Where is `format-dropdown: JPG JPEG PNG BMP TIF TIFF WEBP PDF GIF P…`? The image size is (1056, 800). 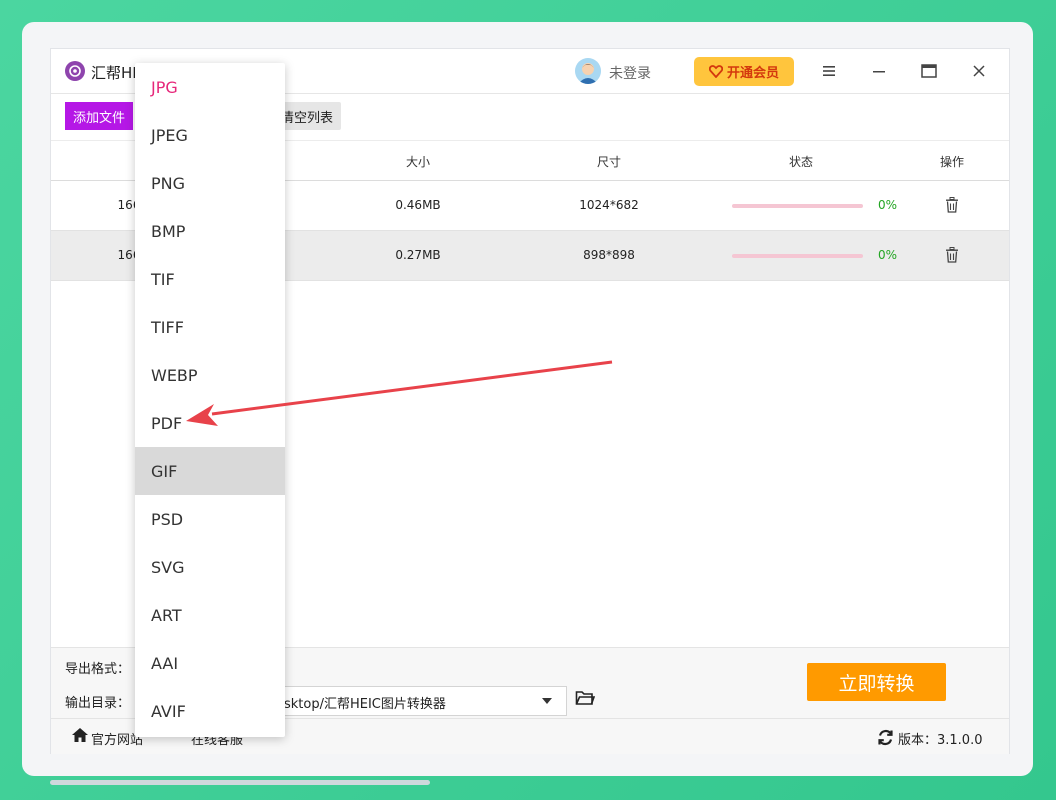
format-dropdown: JPG JPEG PNG BMP TIF TIFF WEBP PDF GIF P… is located at coordinates (210, 400).